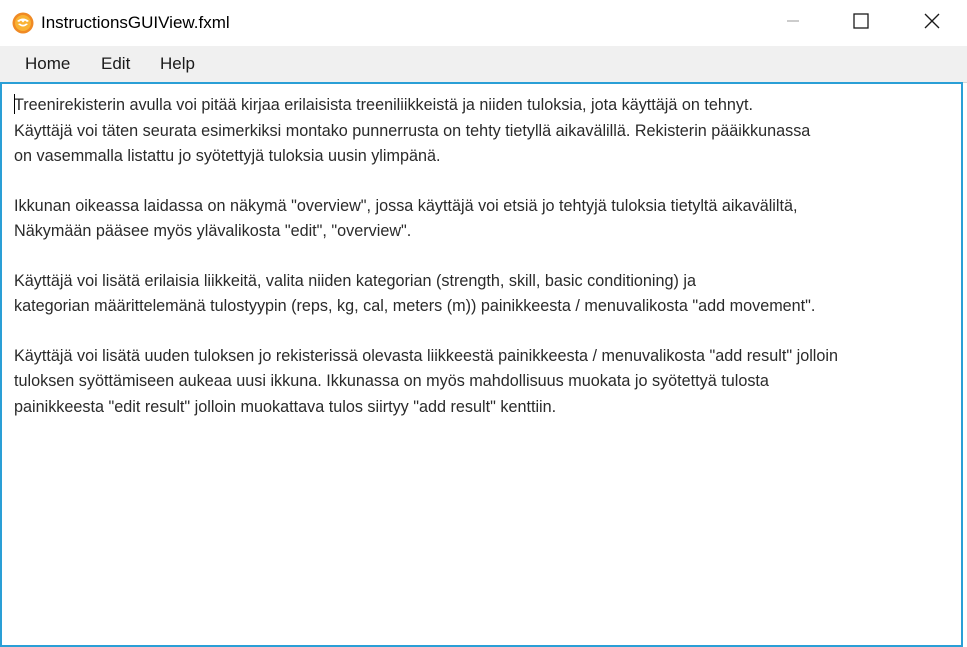 The width and height of the screenshot is (967, 647). Describe the element at coordinates (23, 23) in the screenshot. I see `app-icon` at that location.